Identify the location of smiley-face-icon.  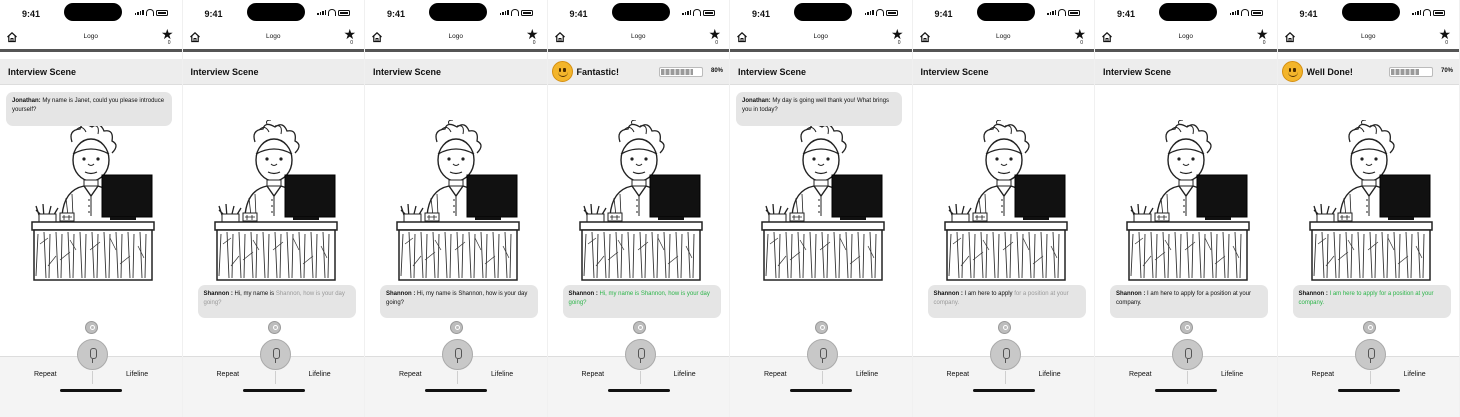
(1292, 71).